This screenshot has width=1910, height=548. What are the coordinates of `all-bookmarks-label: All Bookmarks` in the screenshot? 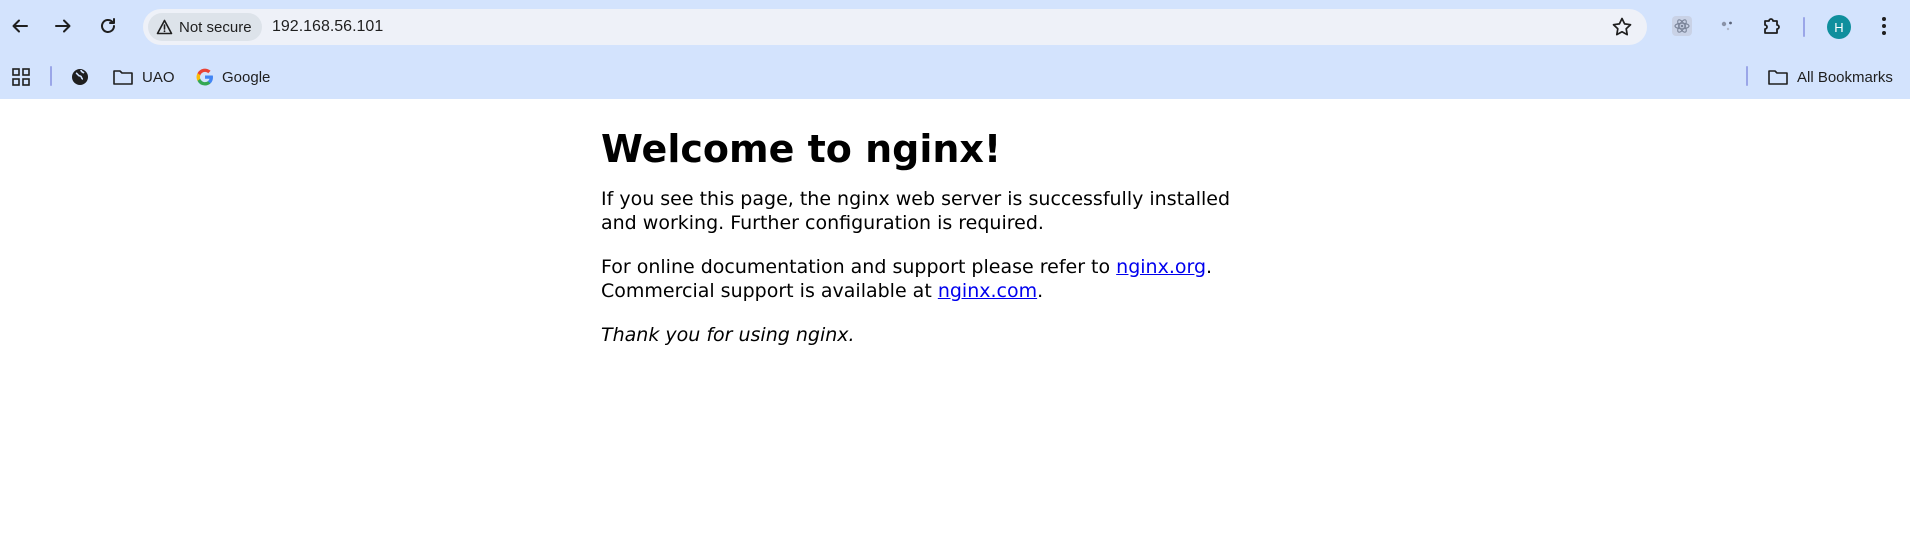 It's located at (1845, 77).